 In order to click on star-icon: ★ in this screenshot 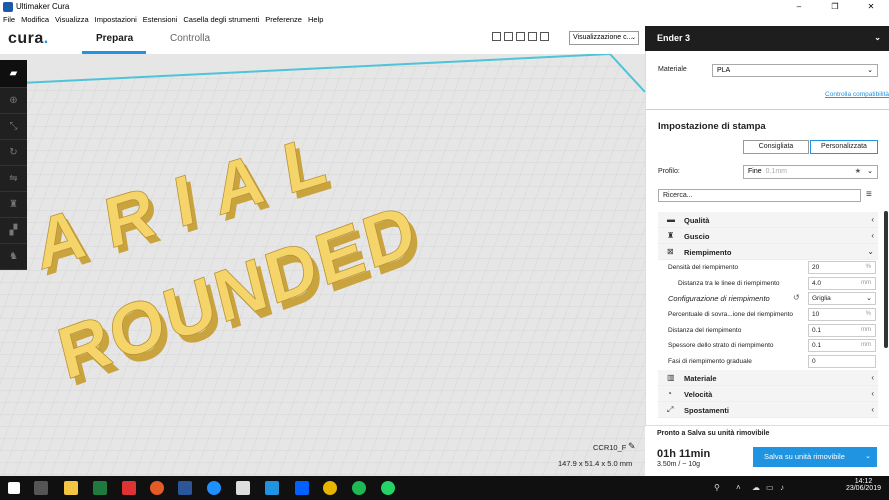, I will do `click(858, 171)`.